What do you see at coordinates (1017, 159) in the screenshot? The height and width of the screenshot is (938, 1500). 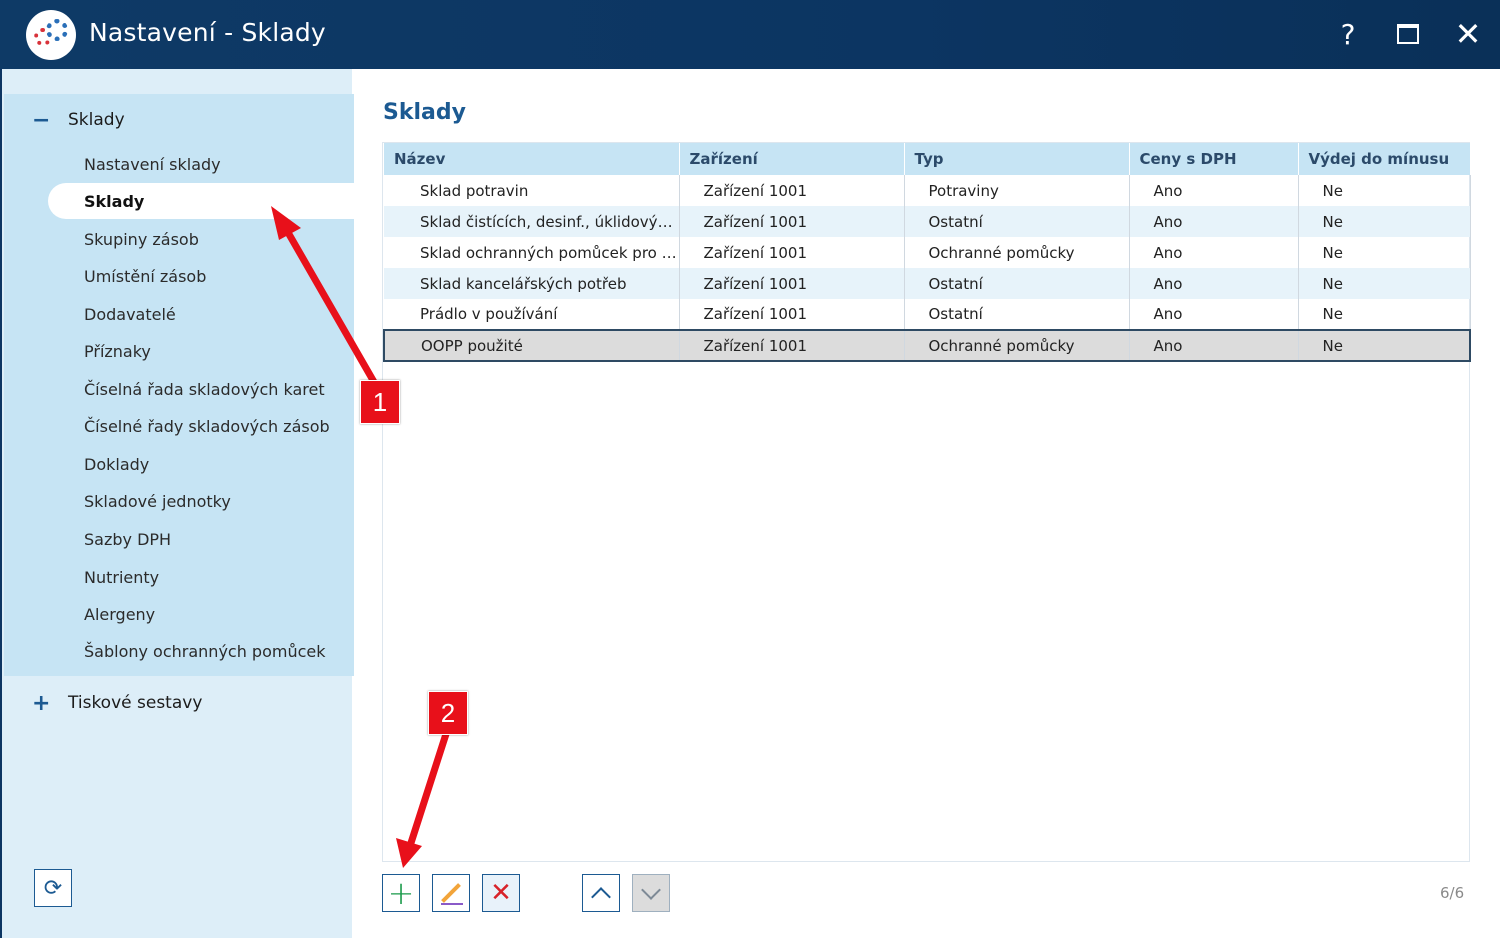 I see `column-header-typ: Typ` at bounding box center [1017, 159].